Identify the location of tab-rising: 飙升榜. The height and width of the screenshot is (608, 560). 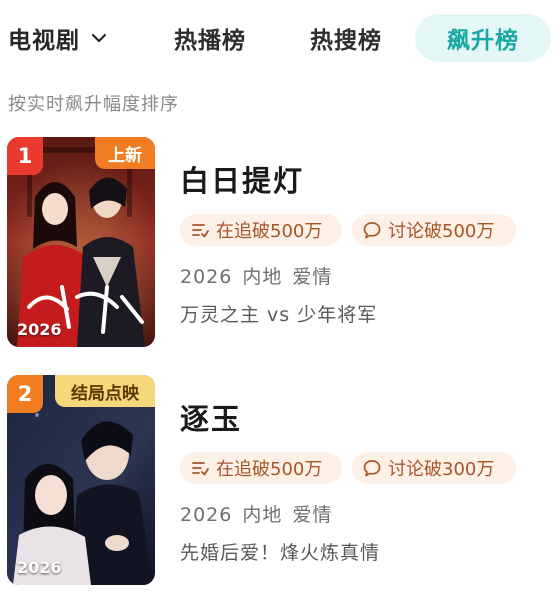
(483, 38).